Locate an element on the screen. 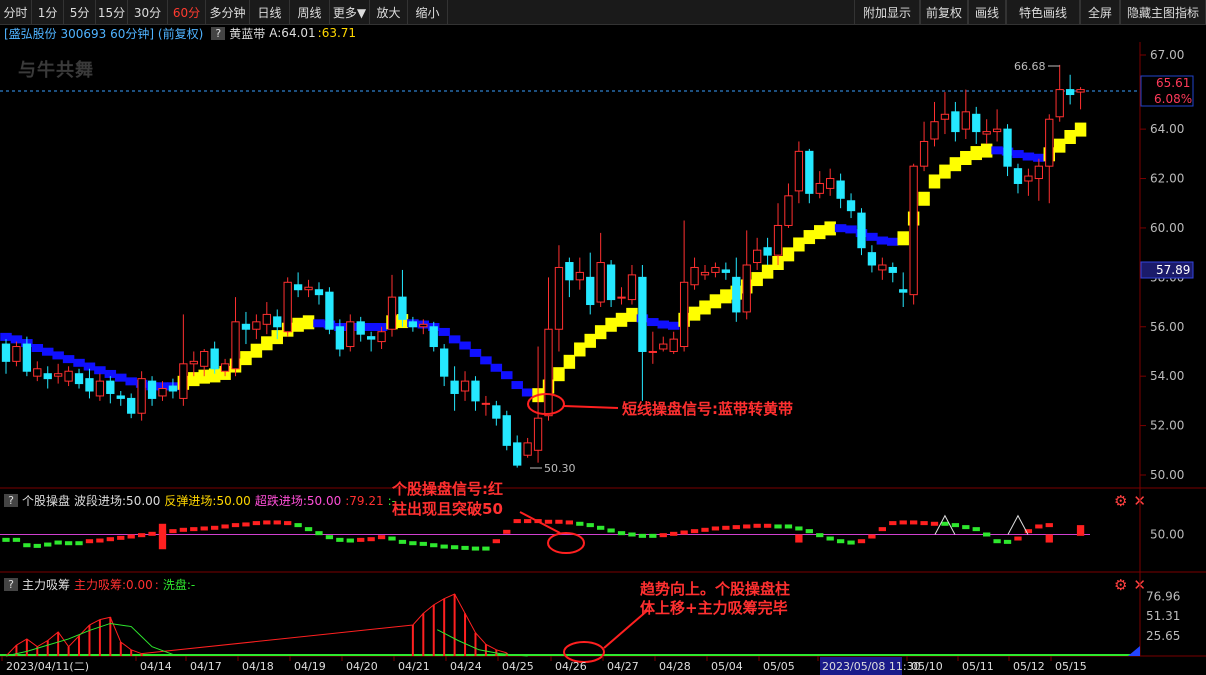 The height and width of the screenshot is (675, 1206). accum-envelope is located at coordinates (256, 625).